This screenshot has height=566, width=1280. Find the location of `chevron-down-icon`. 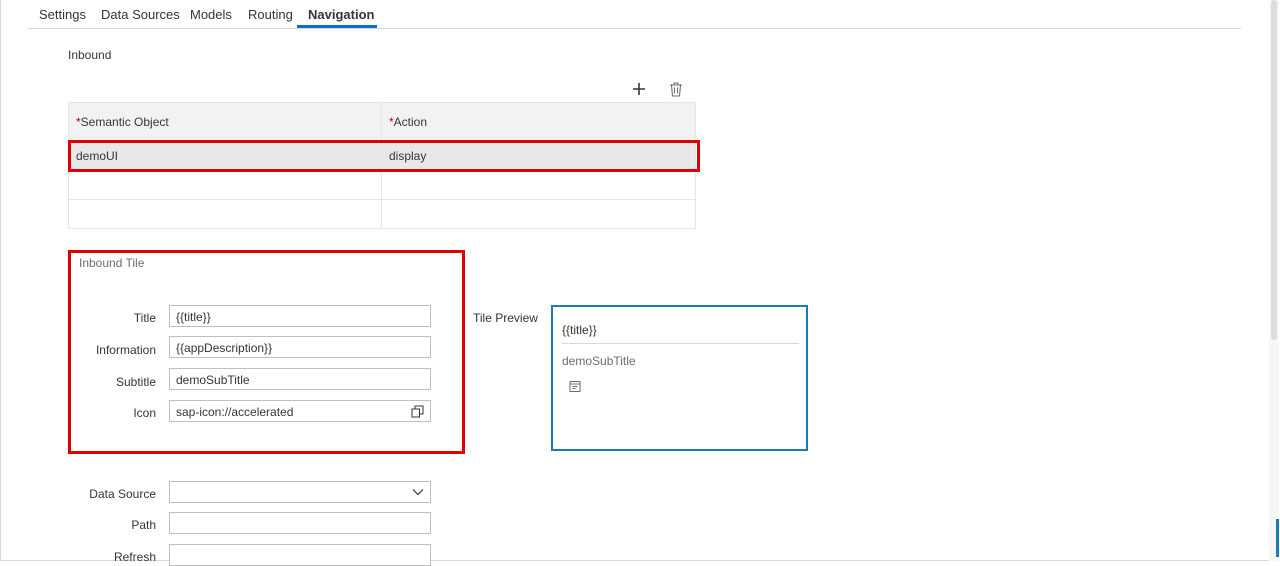

chevron-down-icon is located at coordinates (418, 492).